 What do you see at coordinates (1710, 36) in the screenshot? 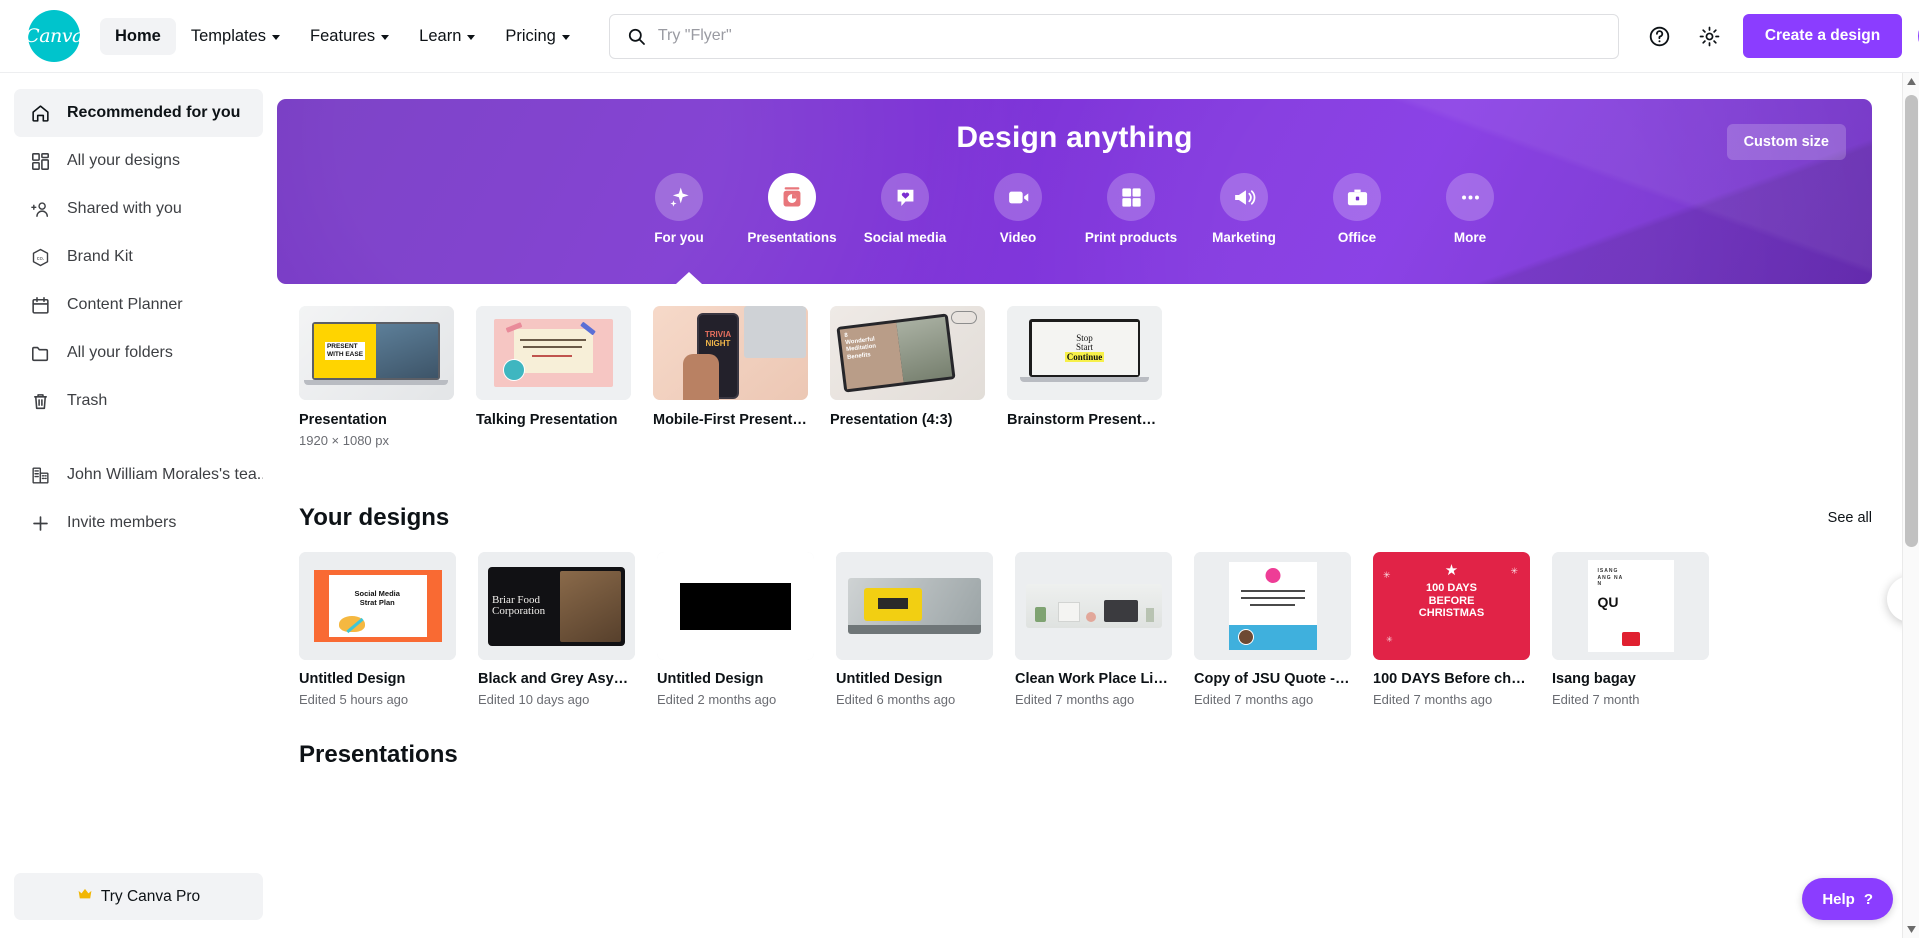
I see `gear-icon` at bounding box center [1710, 36].